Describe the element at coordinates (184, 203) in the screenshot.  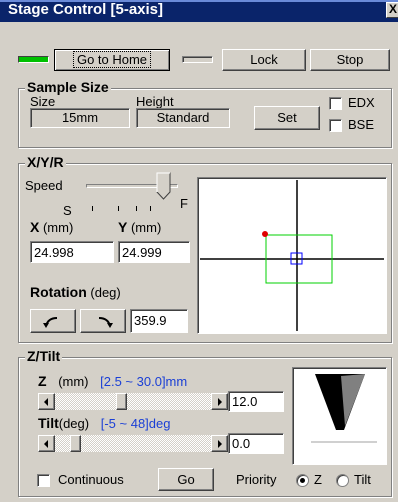
I see `speed-fast-label: F` at that location.